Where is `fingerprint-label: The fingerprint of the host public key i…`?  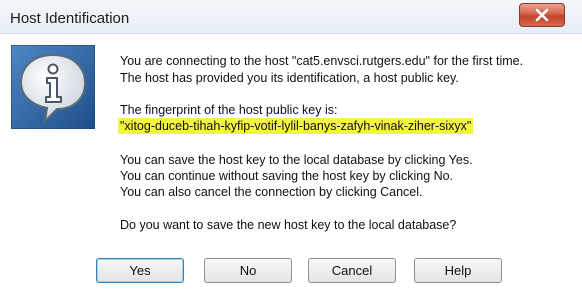 fingerprint-label: The fingerprint of the host public key i… is located at coordinates (229, 110).